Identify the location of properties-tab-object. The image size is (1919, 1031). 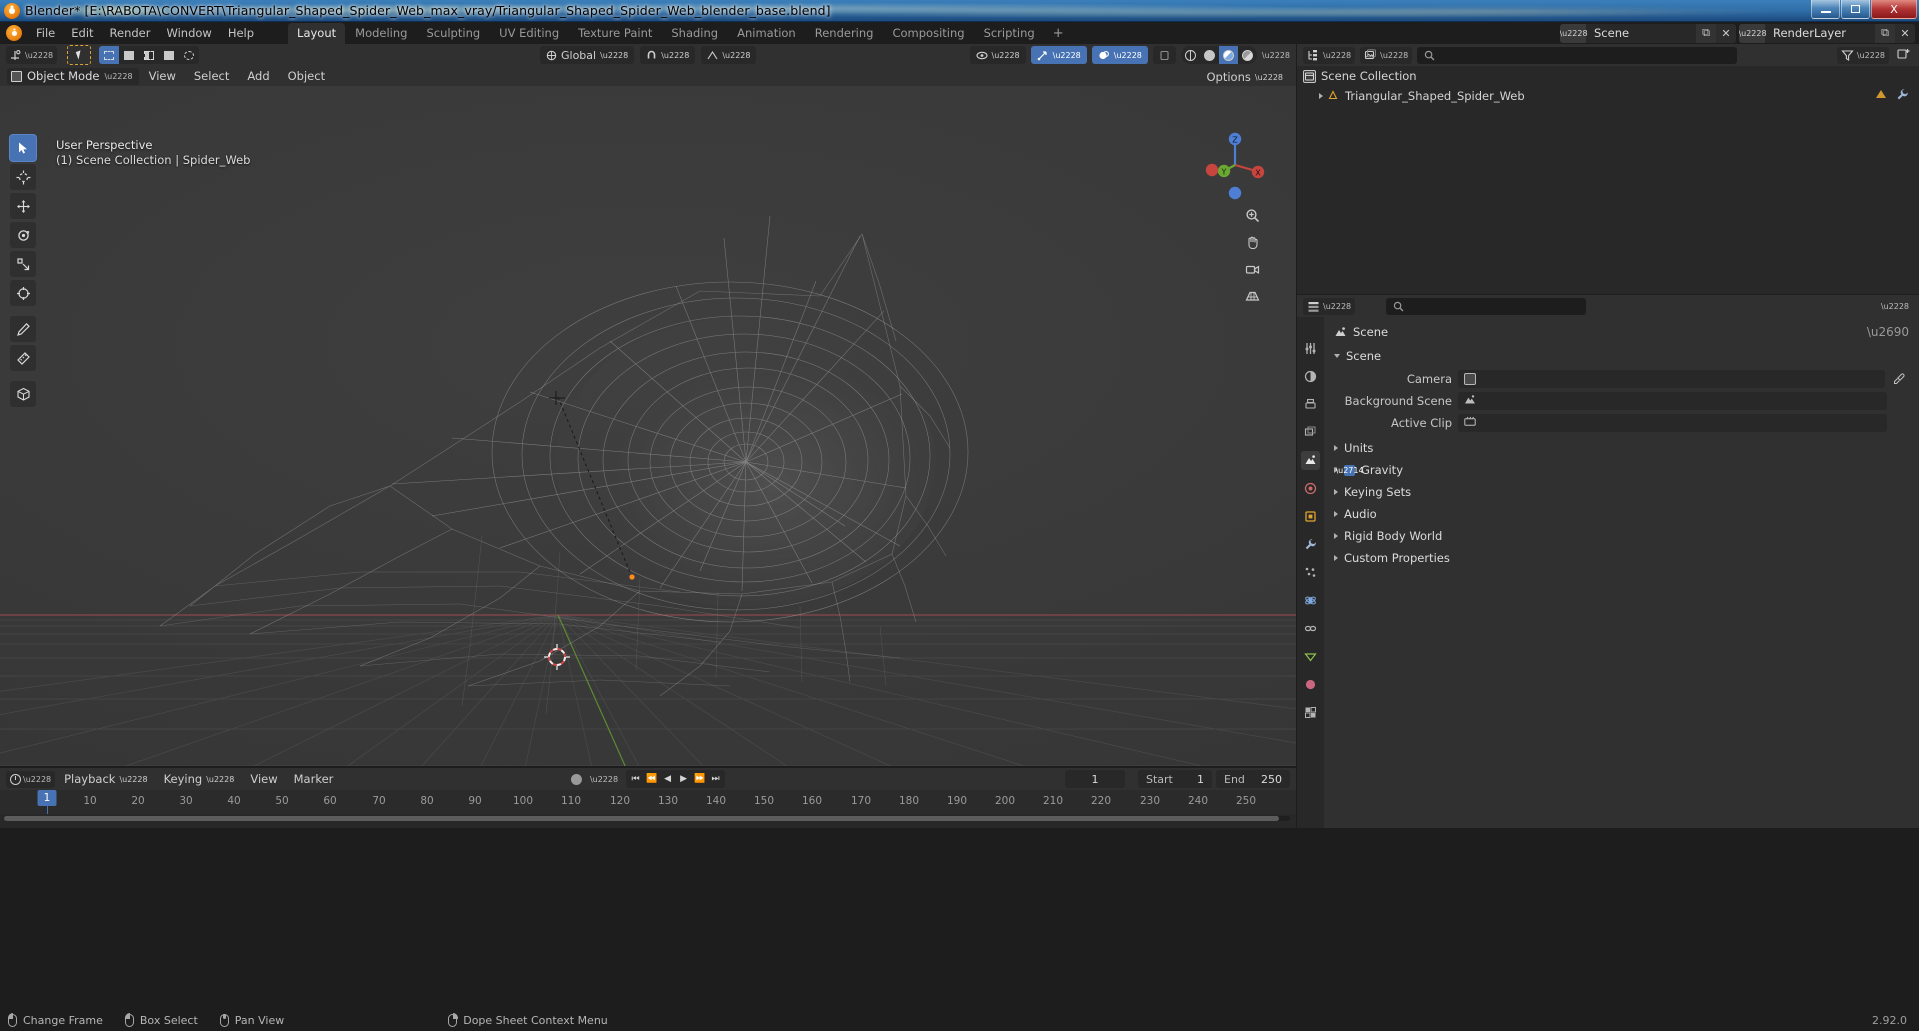
(1310, 516).